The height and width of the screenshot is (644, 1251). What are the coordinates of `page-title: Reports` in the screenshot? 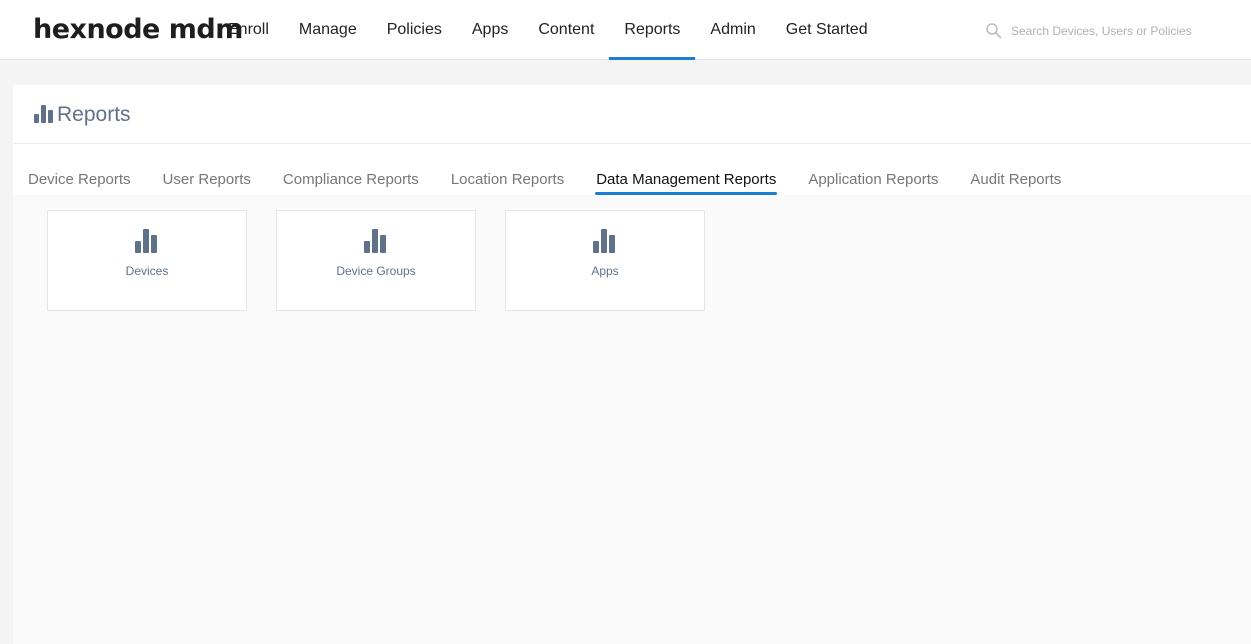 It's located at (94, 114).